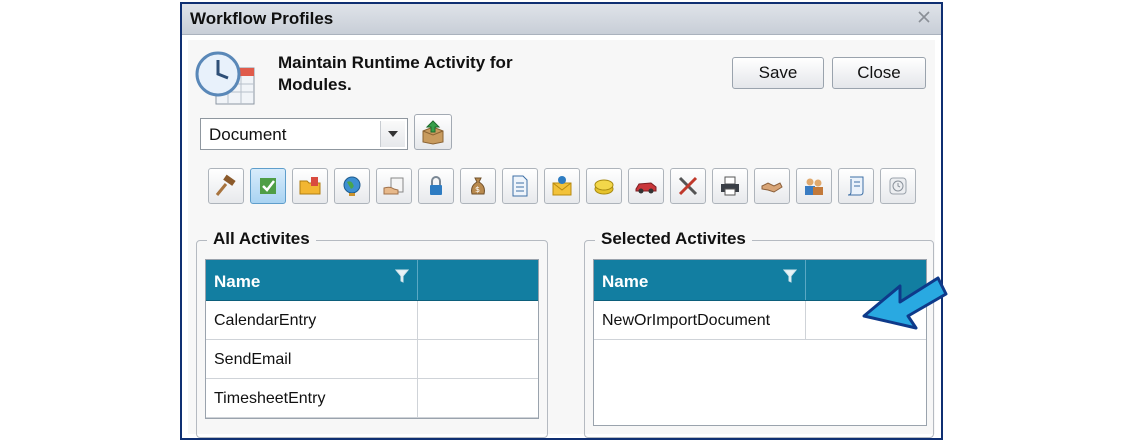 The width and height of the screenshot is (1123, 442). Describe the element at coordinates (312, 359) in the screenshot. I see `activity-name-cell: SendEmail` at that location.